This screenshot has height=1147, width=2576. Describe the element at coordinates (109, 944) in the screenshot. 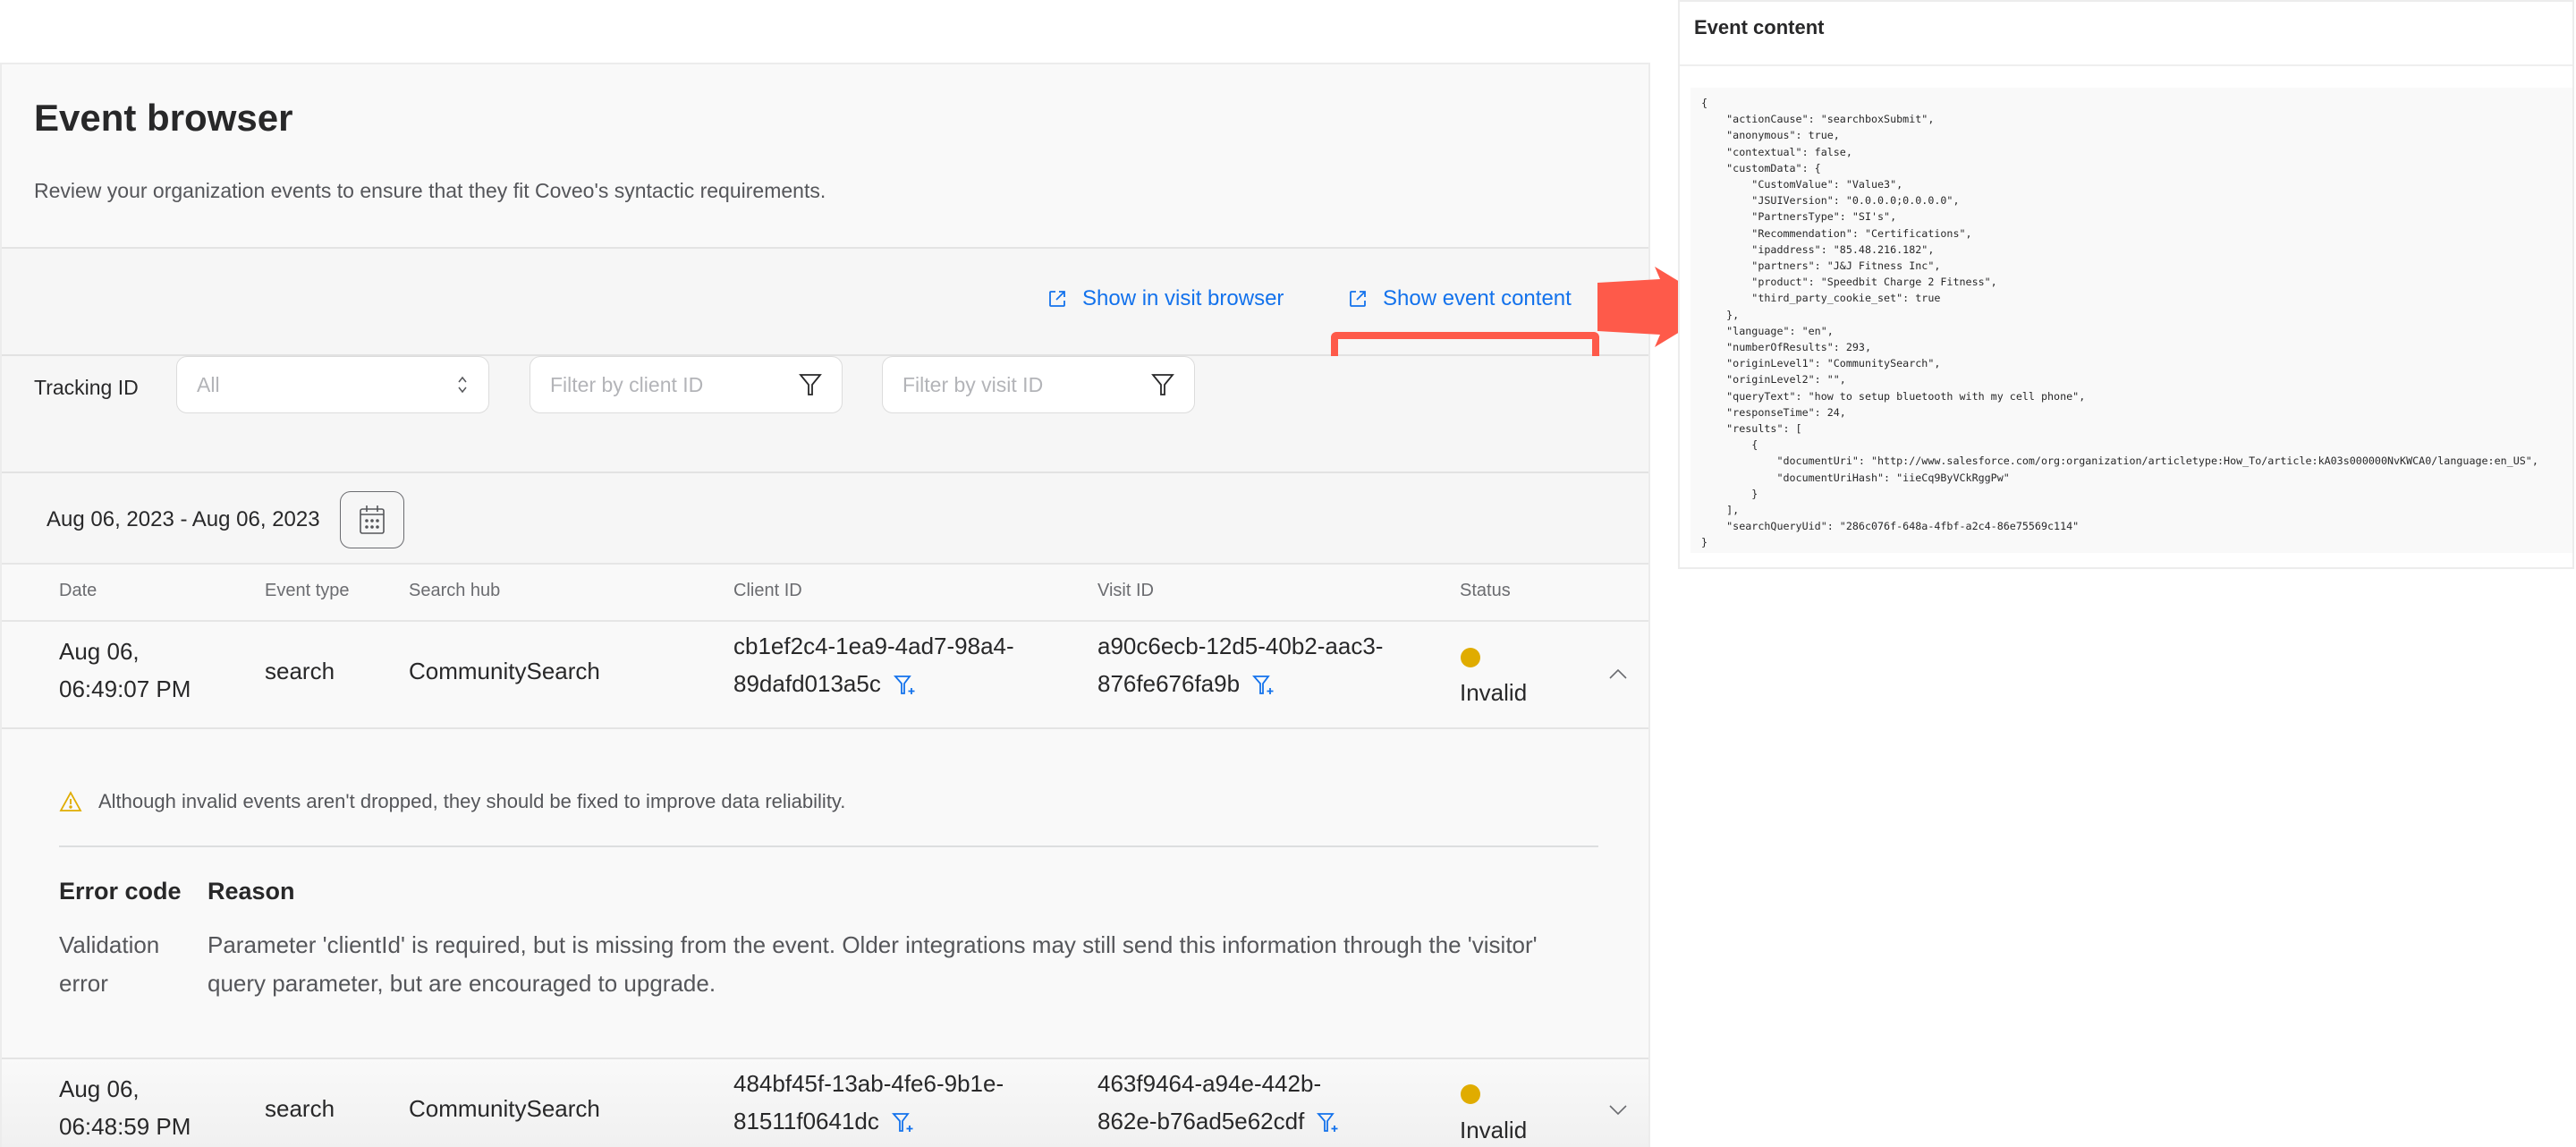

I see `error-code-line: Validation` at that location.